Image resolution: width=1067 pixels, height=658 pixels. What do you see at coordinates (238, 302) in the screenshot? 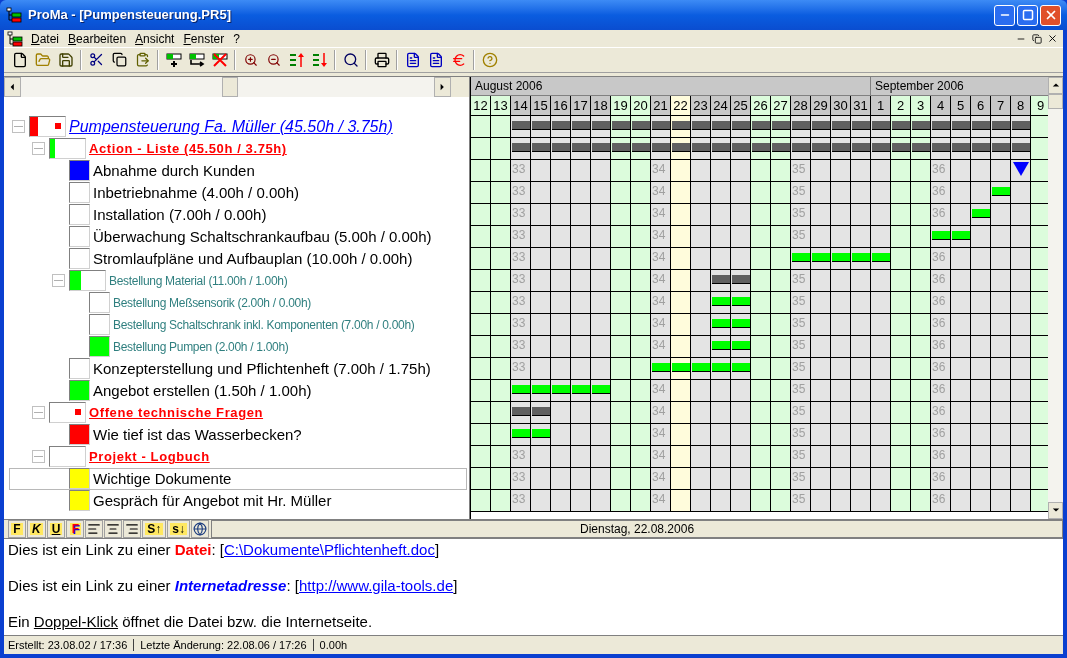
I see `tree-row: Bestellung Meßsensorik (2.00h / 0.00h)` at bounding box center [238, 302].